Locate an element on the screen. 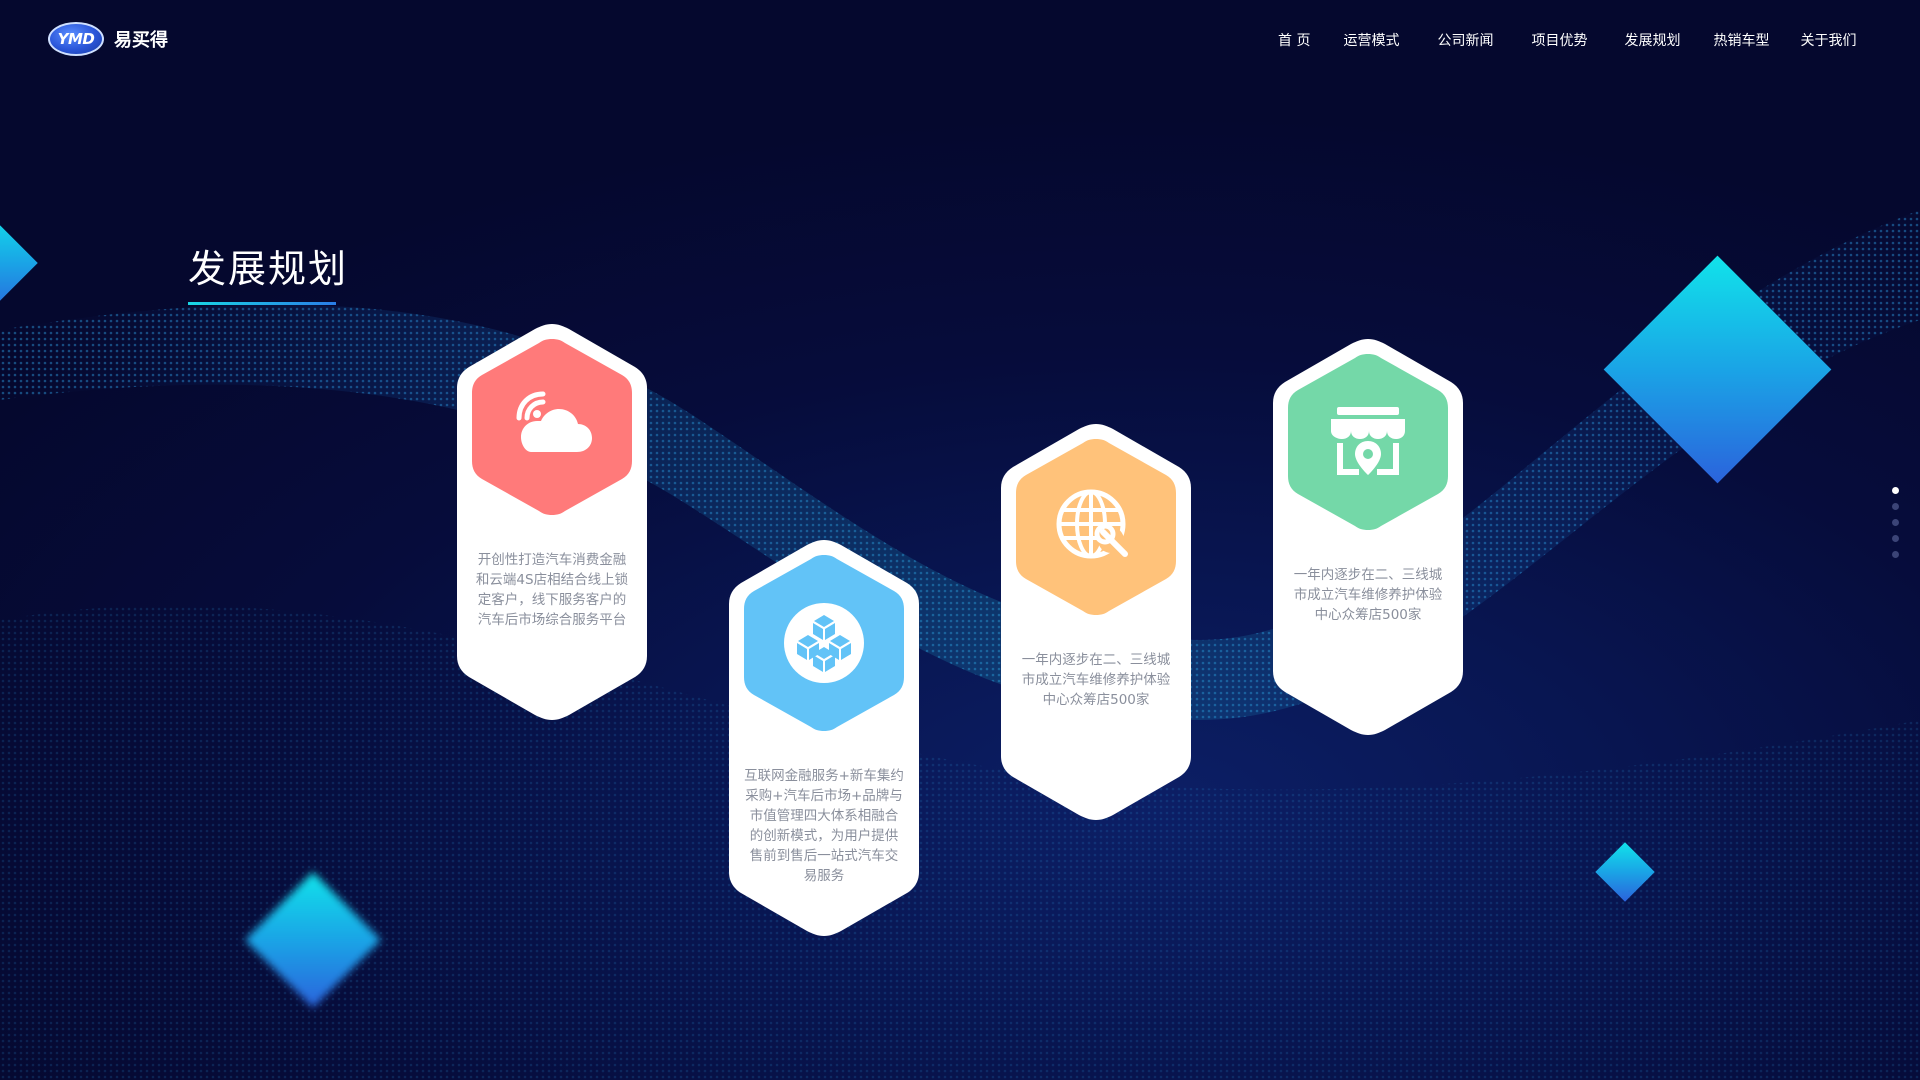 The image size is (1920, 1080). card-3-line: 一年内逐步在二、三线城 is located at coordinates (1096, 660).